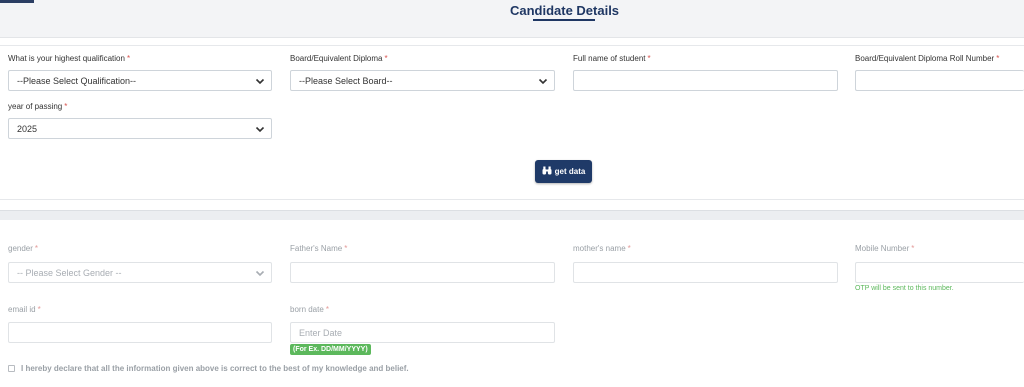  I want to click on mobile-input, so click(939, 272).